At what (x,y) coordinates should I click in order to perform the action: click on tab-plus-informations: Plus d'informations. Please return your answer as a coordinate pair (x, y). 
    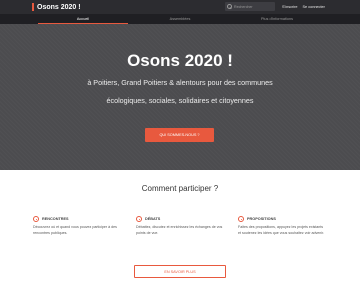
    Looking at the image, I should click on (277, 19).